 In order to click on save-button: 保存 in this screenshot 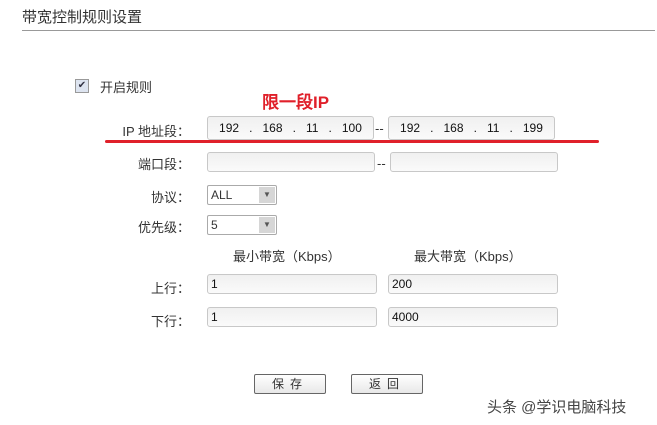, I will do `click(290, 384)`.